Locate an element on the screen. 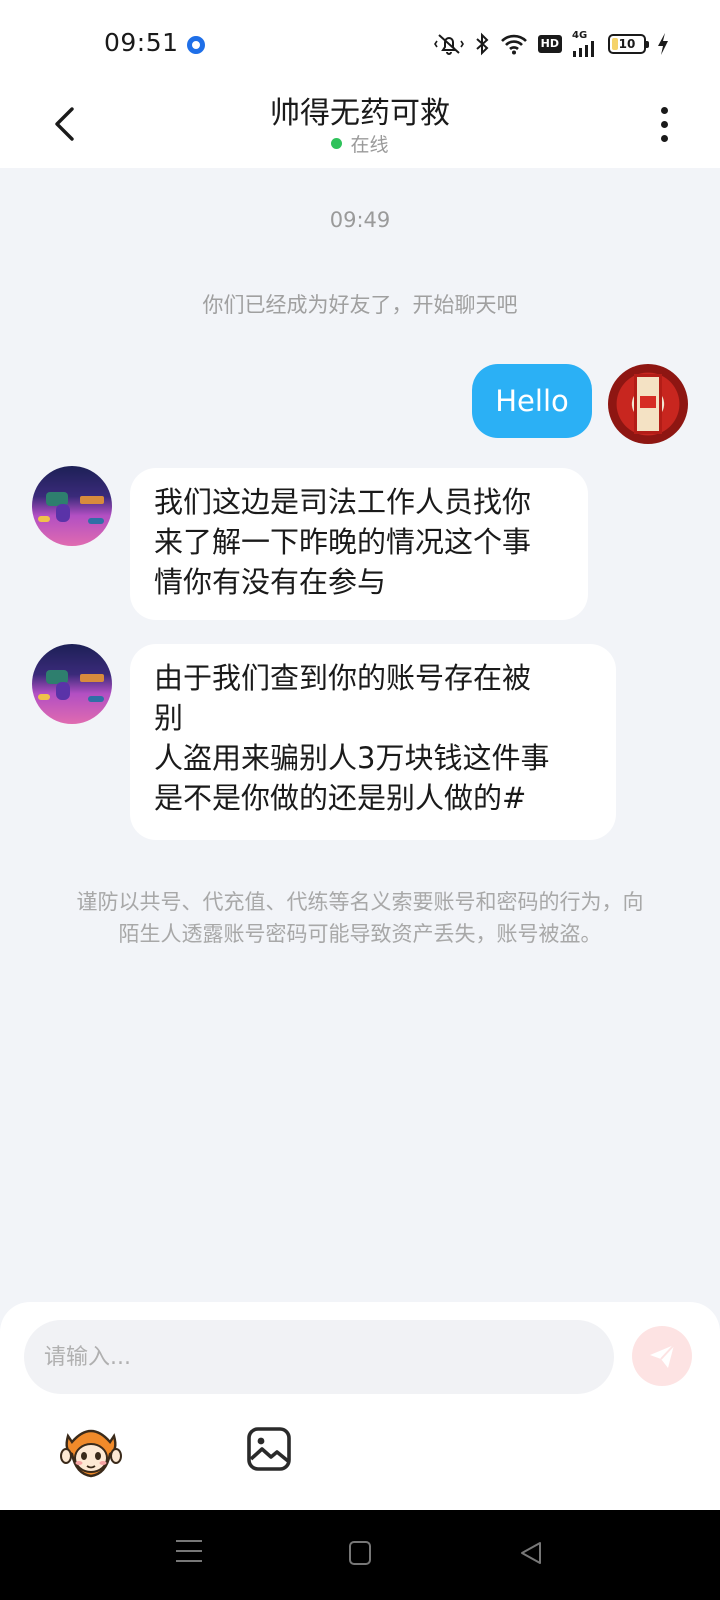  message-input is located at coordinates (319, 1357).